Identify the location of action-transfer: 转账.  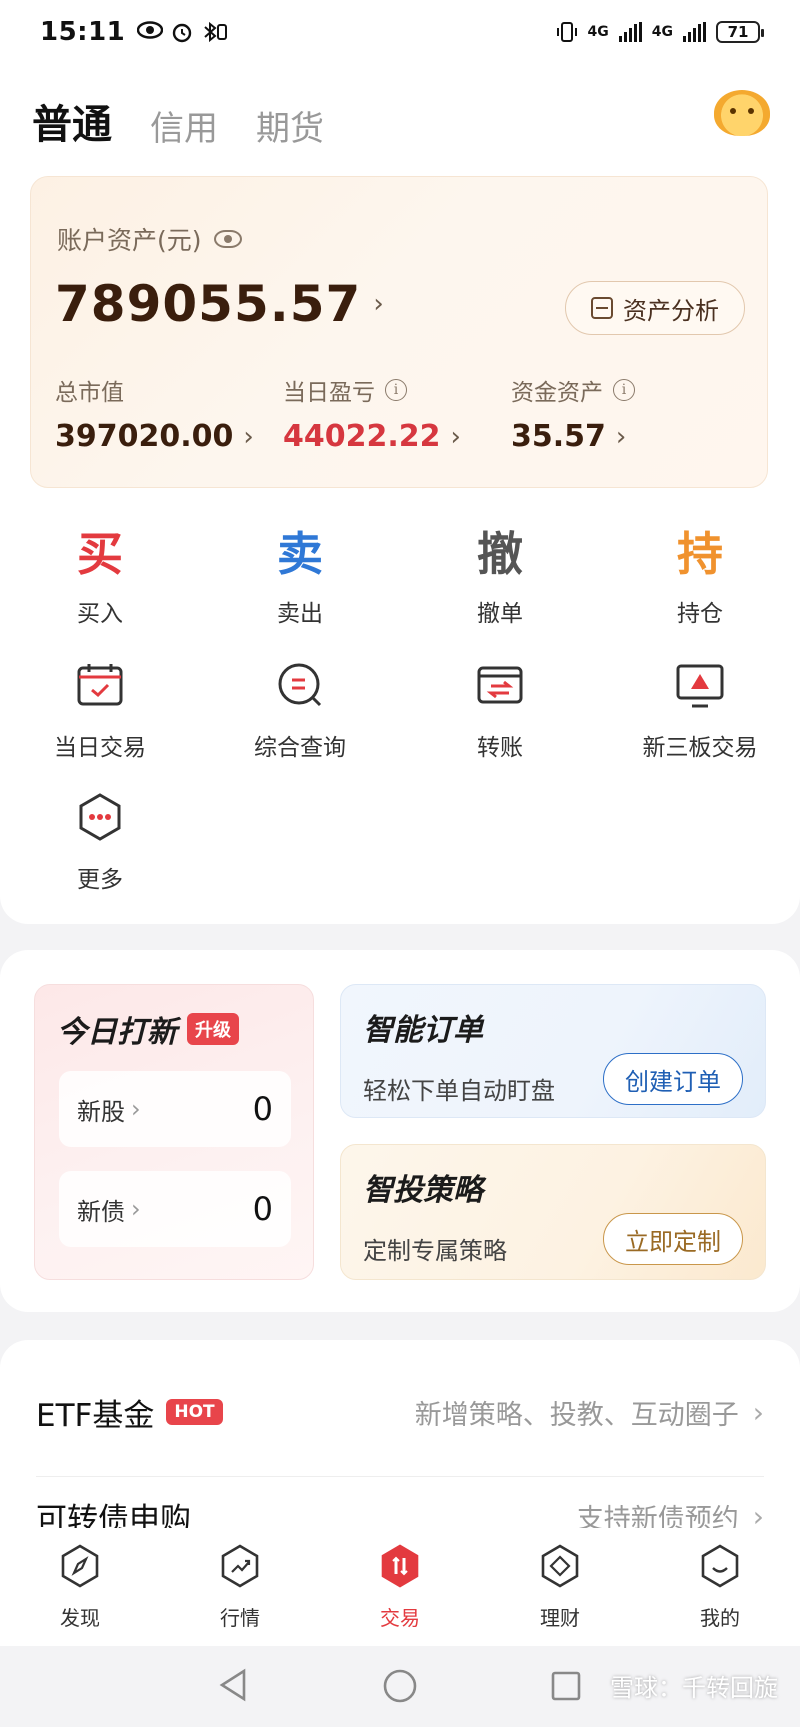
(500, 711).